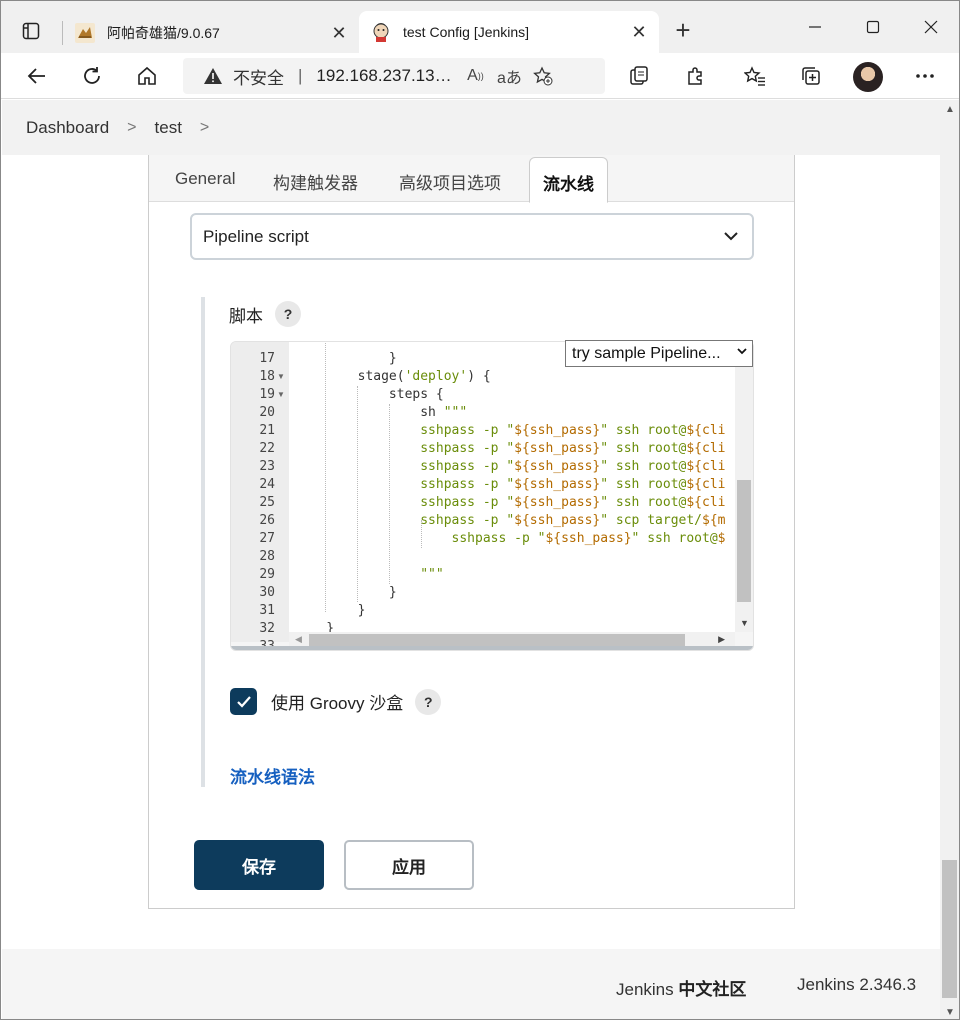 This screenshot has width=960, height=1020. I want to click on footer-community-prefix: Jenkins, so click(647, 989).